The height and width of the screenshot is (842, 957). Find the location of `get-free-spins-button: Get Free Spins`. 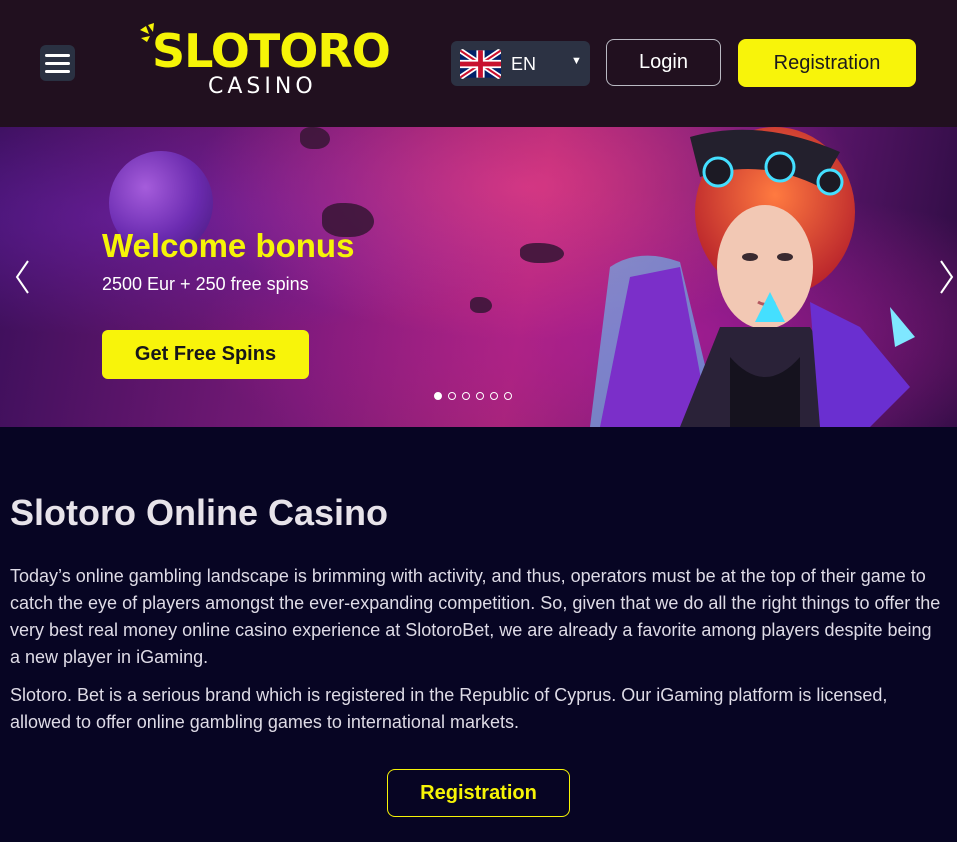

get-free-spins-button: Get Free Spins is located at coordinates (205, 354).